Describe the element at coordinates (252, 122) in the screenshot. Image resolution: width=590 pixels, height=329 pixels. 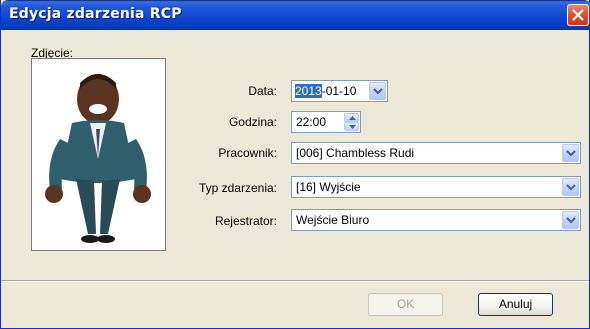
I see `time-label: Godzina:` at that location.